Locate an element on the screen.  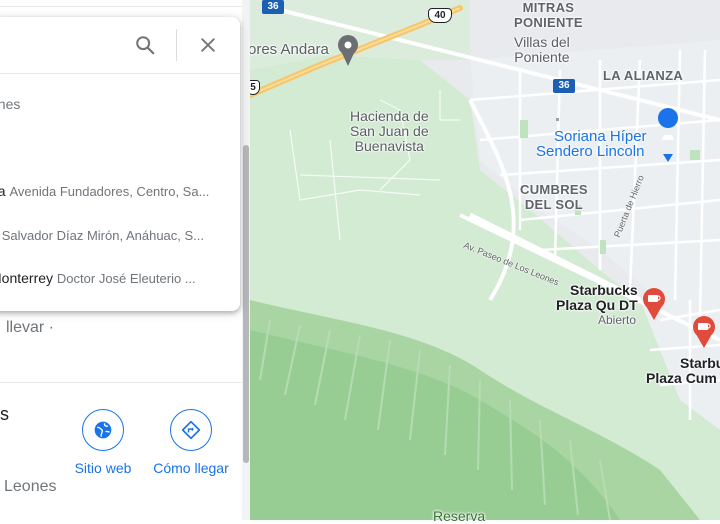
clear-search-button is located at coordinates (208, 45).